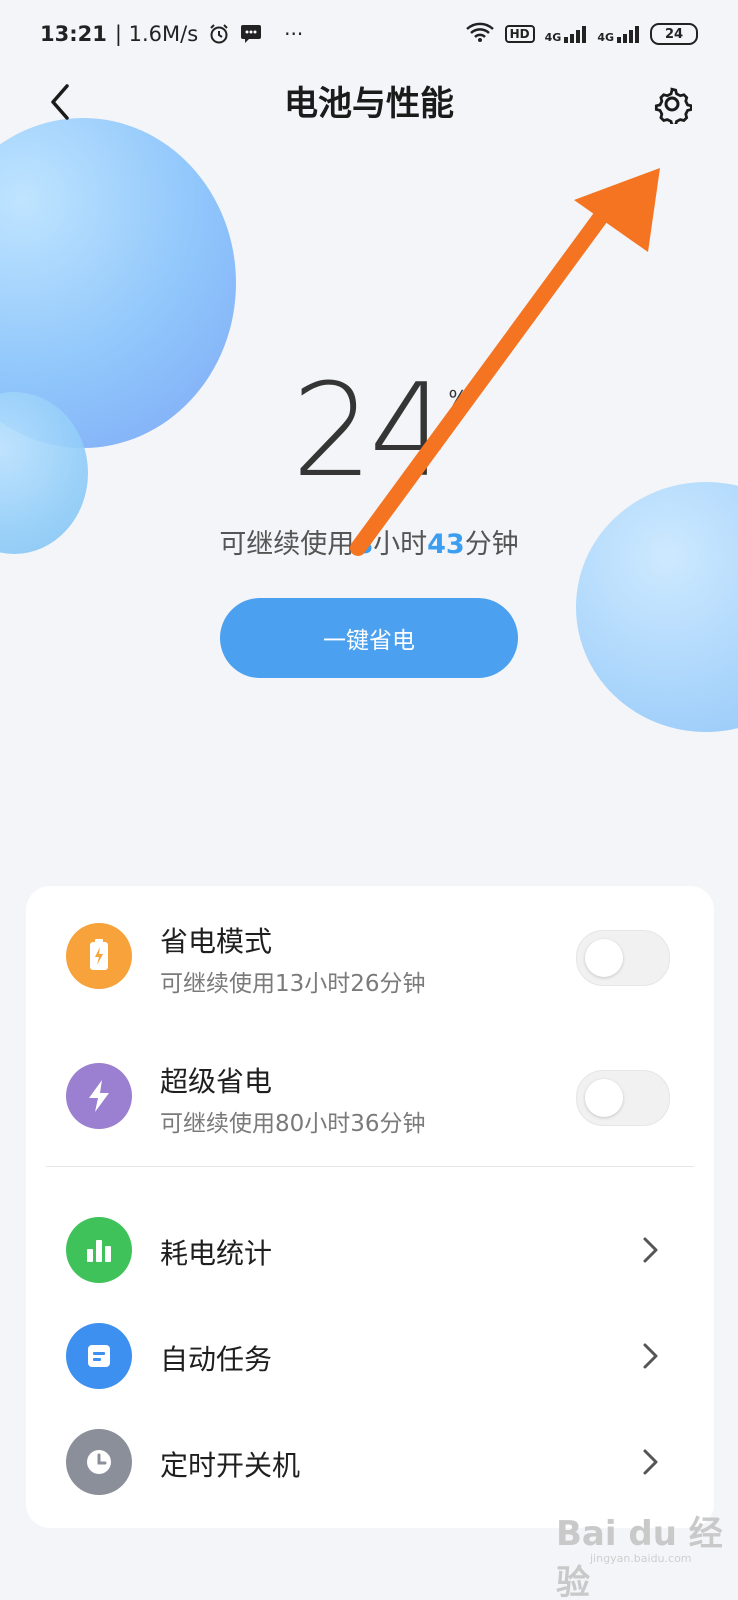  What do you see at coordinates (491, 544) in the screenshot?
I see `remaining-minutes-unit: 分钟` at bounding box center [491, 544].